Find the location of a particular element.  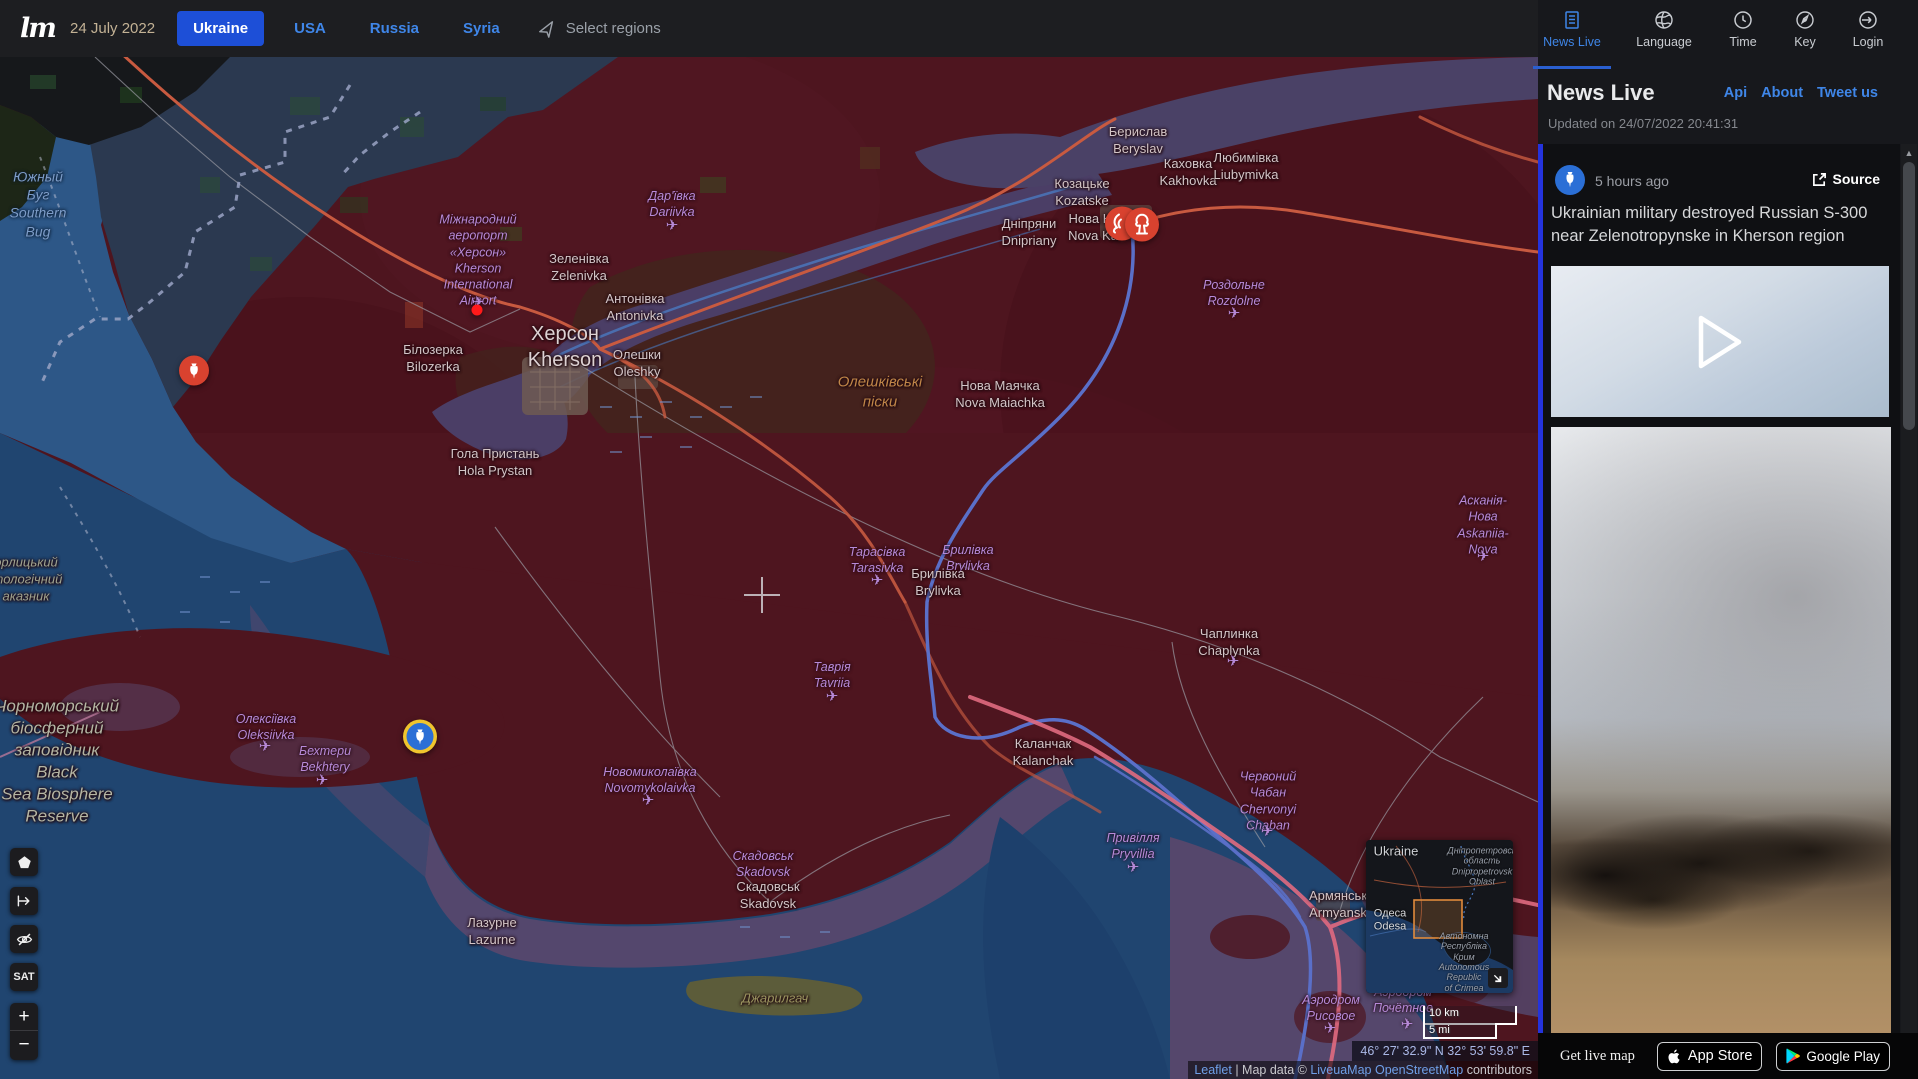

attribution-text: | Map data © is located at coordinates (1271, 1070).